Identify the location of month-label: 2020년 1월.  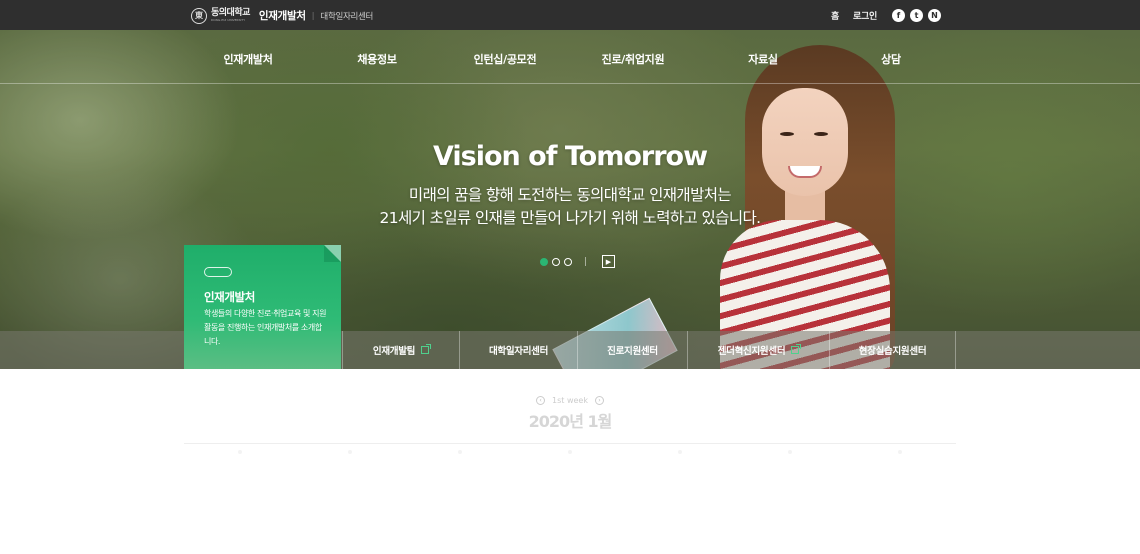
(570, 421).